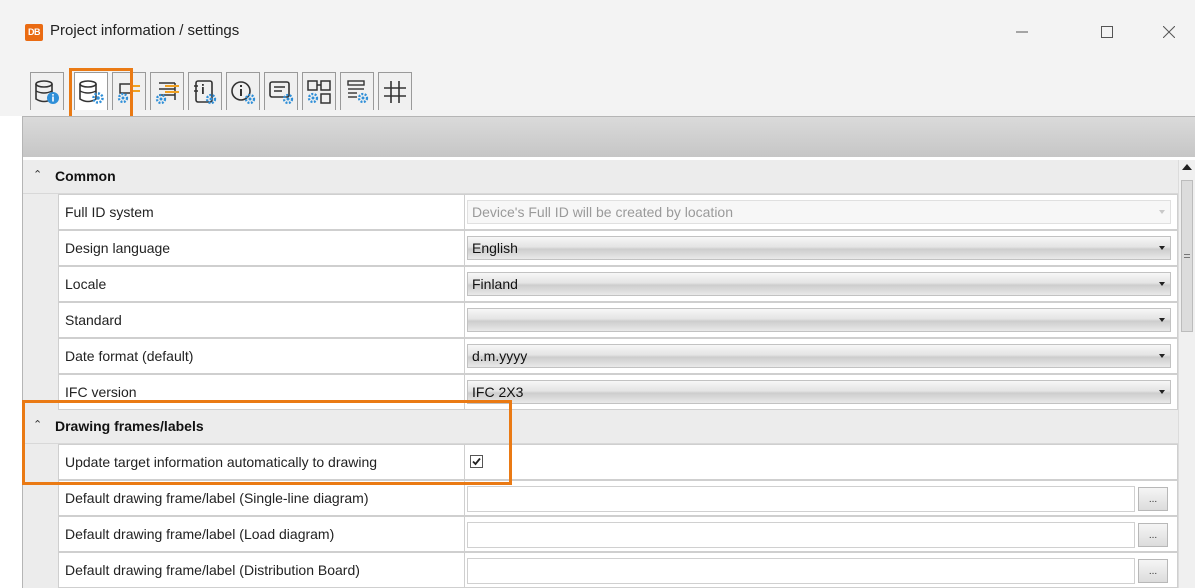  I want to click on property-row-ifc-version: IFC version IFC 2X3, so click(600, 392).